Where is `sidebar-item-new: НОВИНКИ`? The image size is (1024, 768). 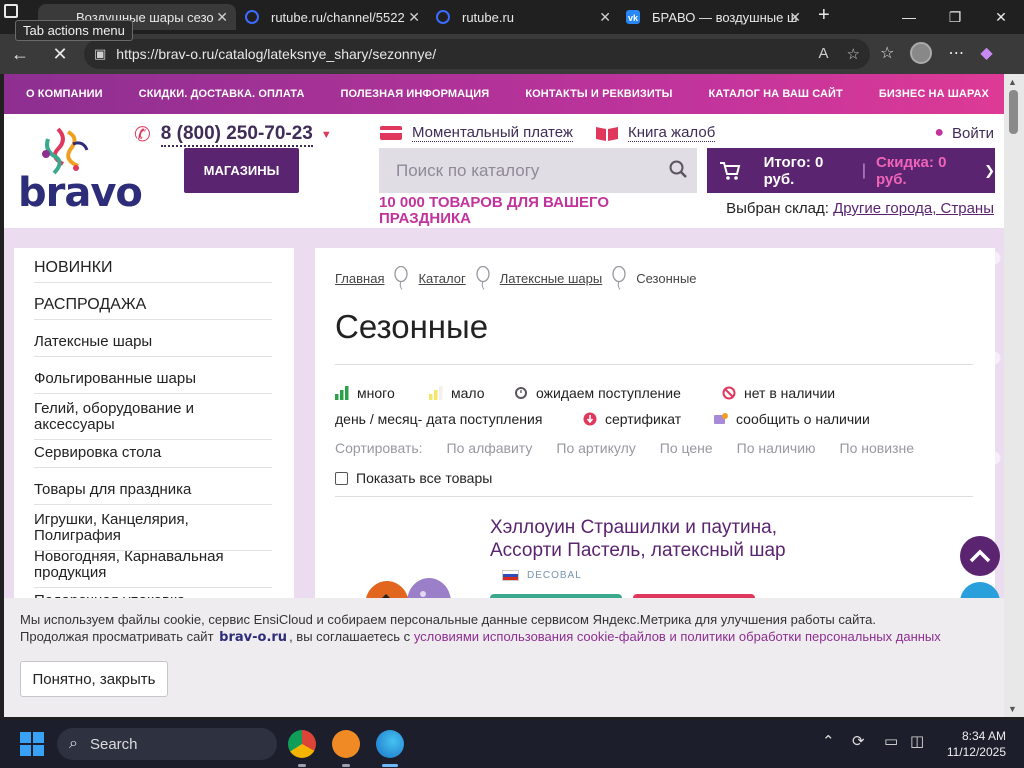 sidebar-item-new: НОВИНКИ is located at coordinates (153, 271).